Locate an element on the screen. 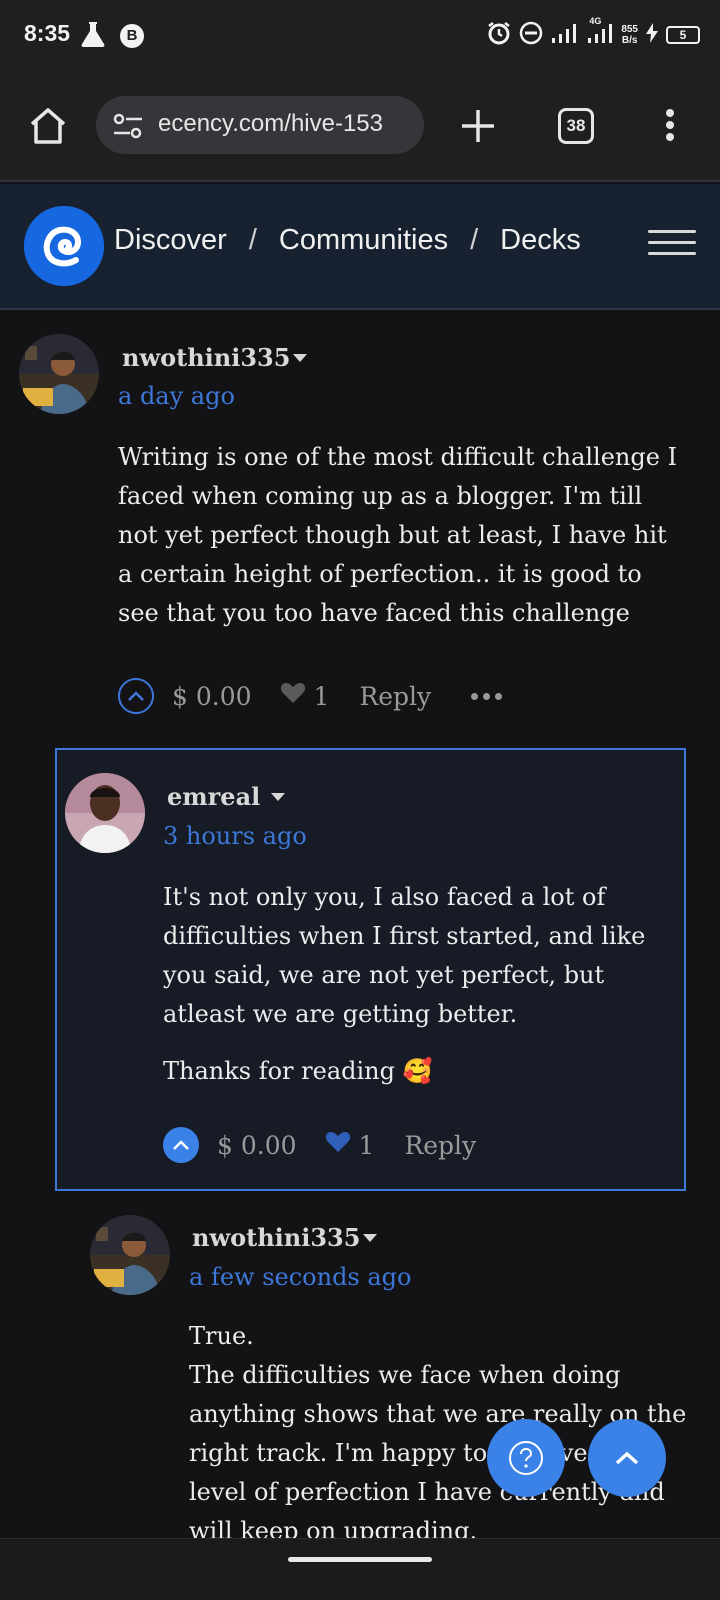 This screenshot has width=720, height=1600. home-button is located at coordinates (48, 126).